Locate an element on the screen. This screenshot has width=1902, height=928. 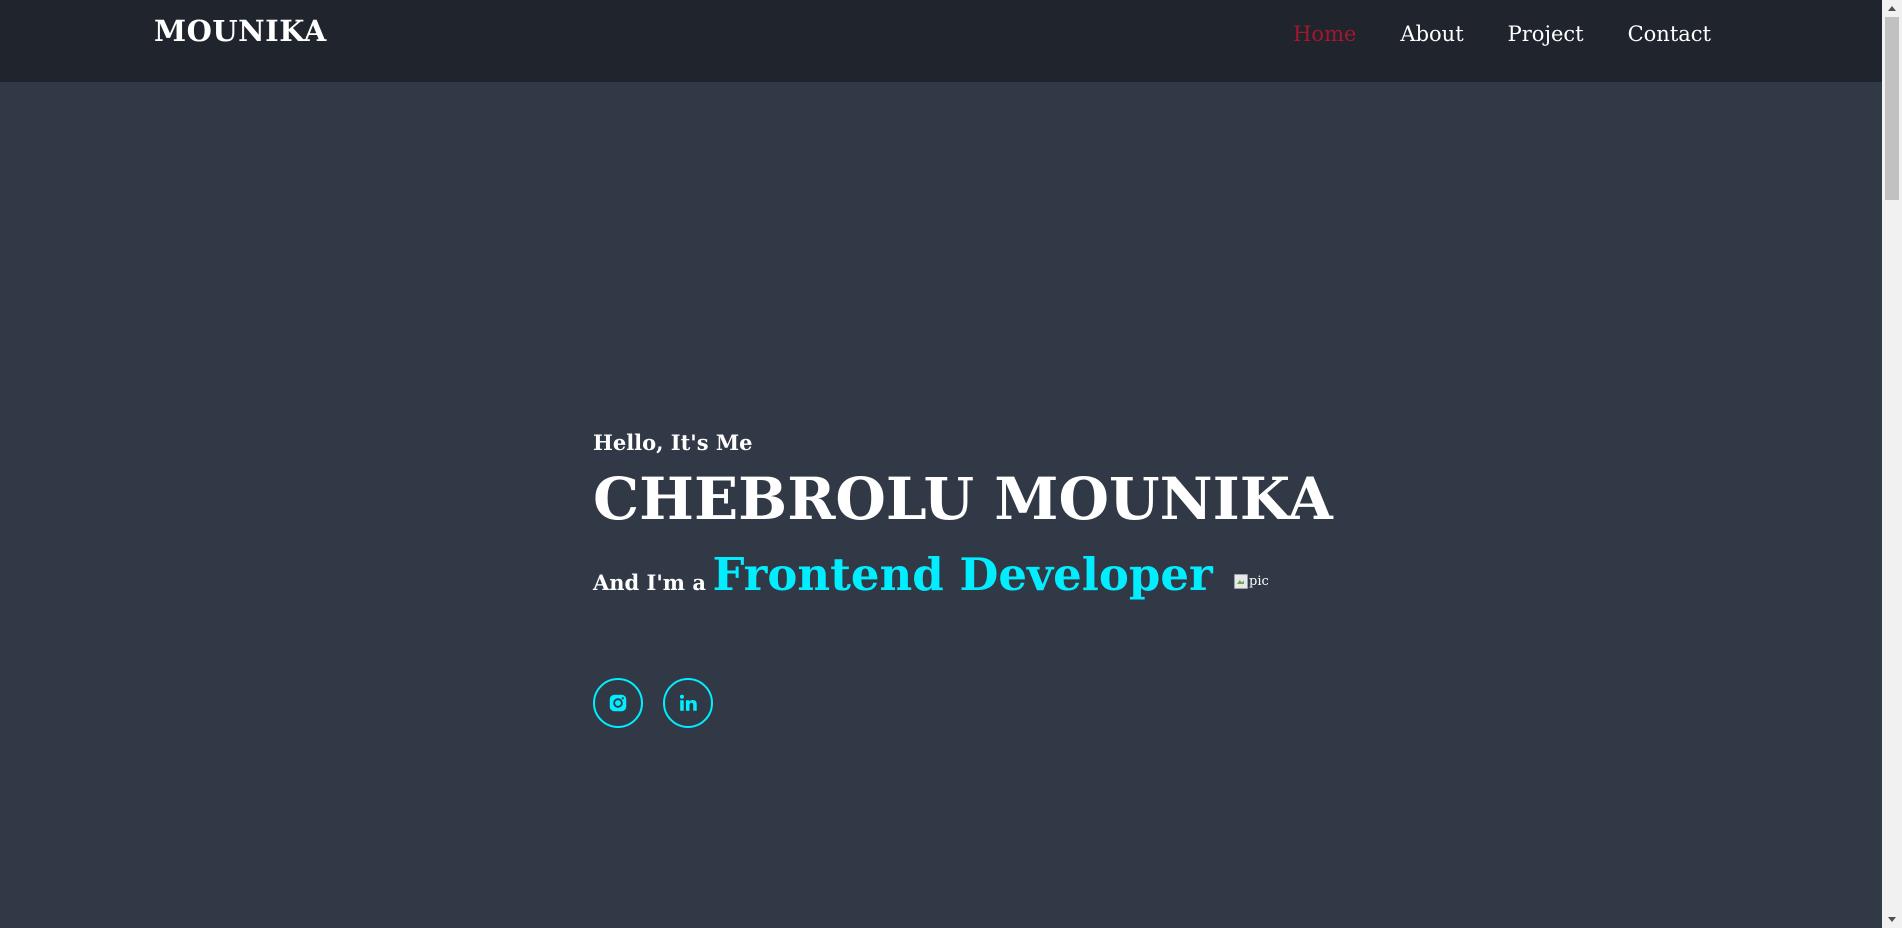
hero-greeting: Hello, It's Me is located at coordinates (673, 442).